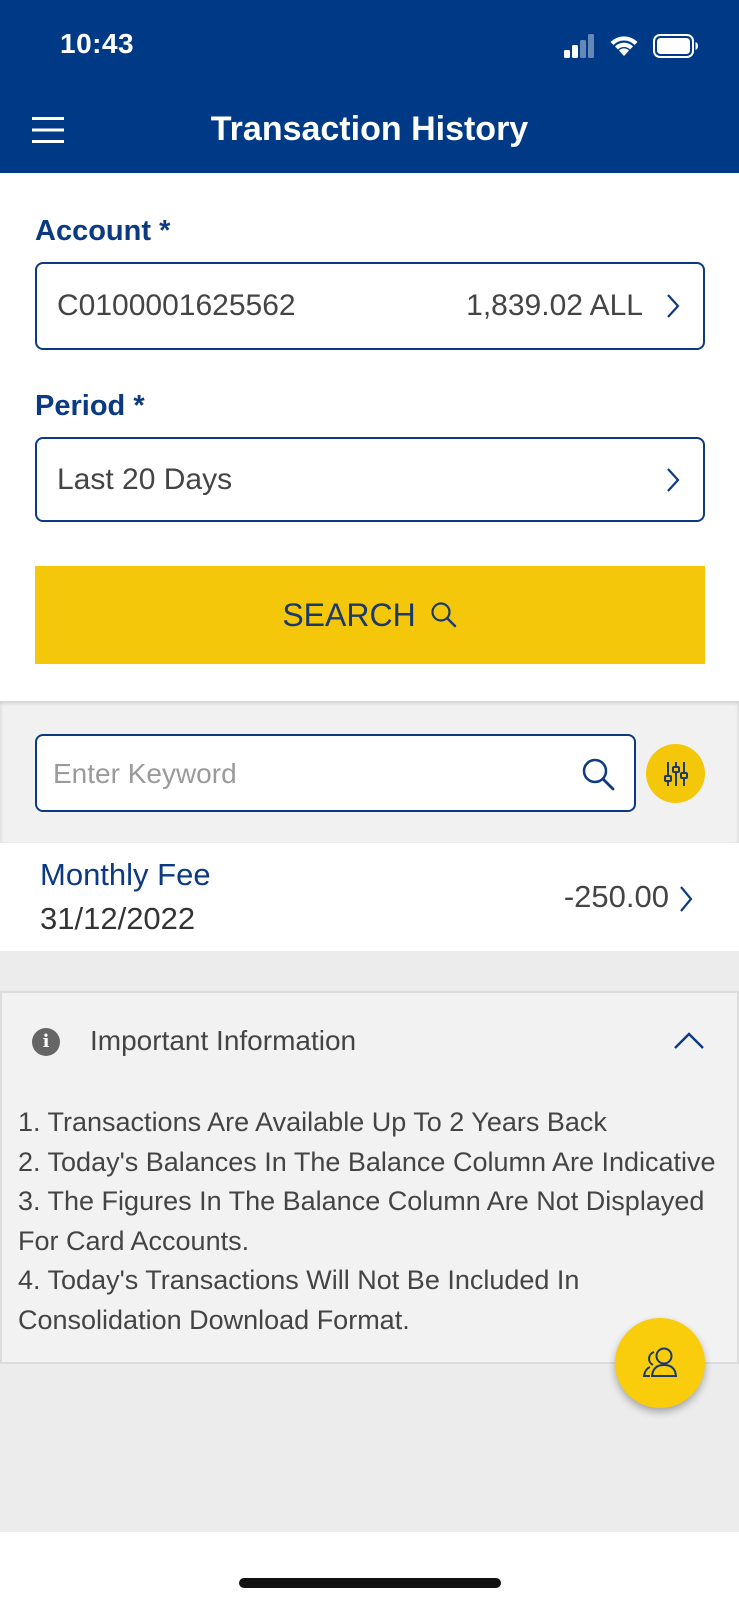 The height and width of the screenshot is (1600, 739). What do you see at coordinates (145, 479) in the screenshot?
I see `period-value: Last 20 Days` at bounding box center [145, 479].